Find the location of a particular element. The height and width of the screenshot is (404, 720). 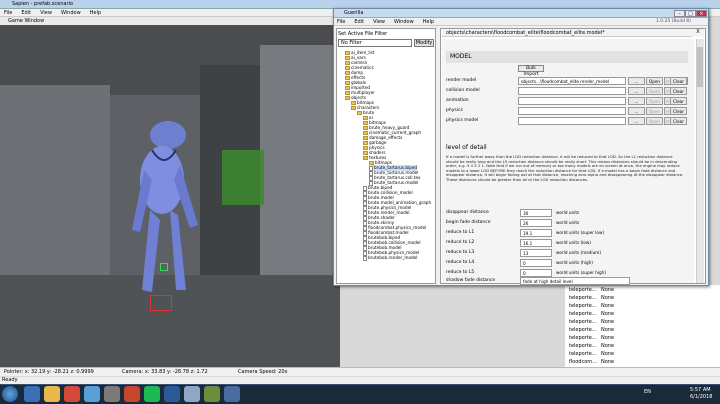

sapien-menu-edit: Edit is located at coordinates (26, 12).